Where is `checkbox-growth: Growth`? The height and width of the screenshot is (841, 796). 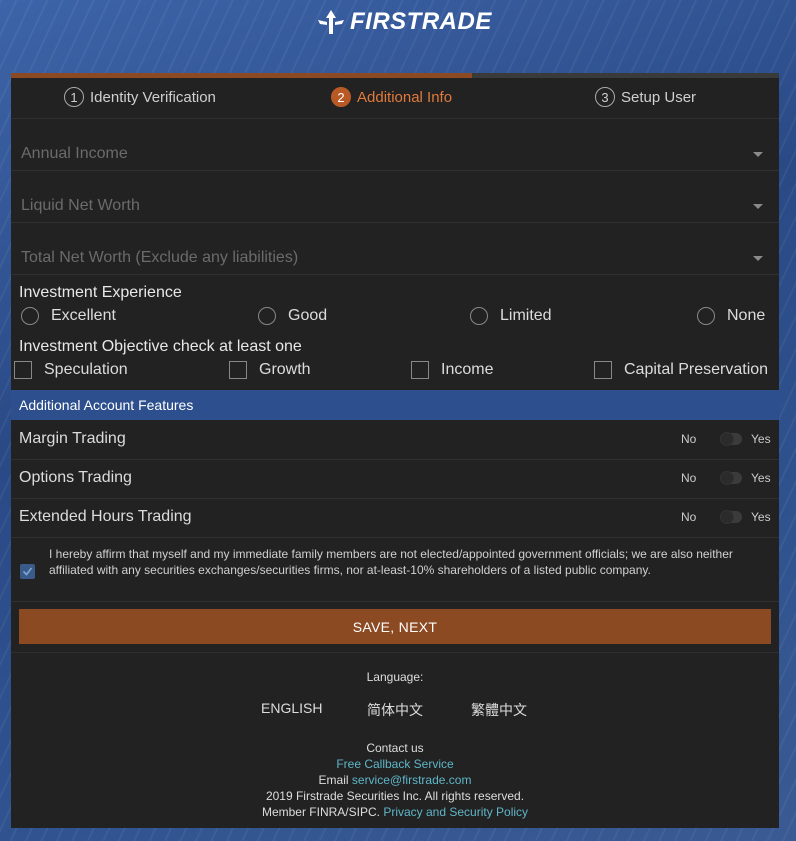
checkbox-growth: Growth is located at coordinates (270, 370).